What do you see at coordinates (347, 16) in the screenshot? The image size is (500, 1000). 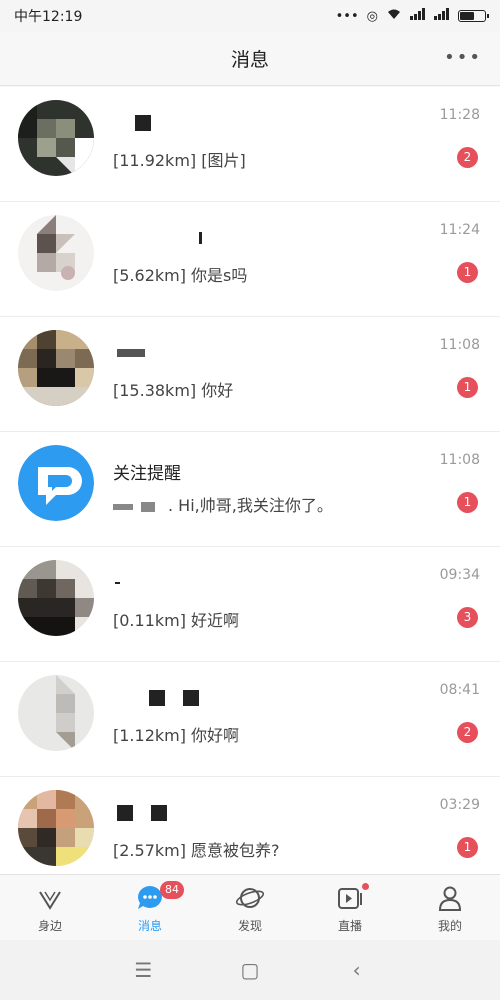 I see `more-dots-icon: •••` at bounding box center [347, 16].